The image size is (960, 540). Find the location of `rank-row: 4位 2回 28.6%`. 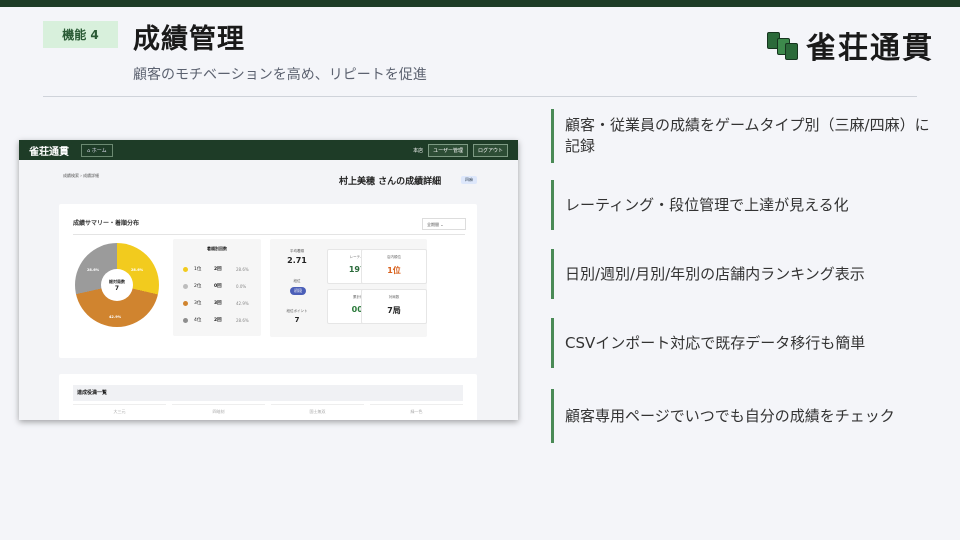

rank-row: 4位 2回 28.6% is located at coordinates (220, 320).